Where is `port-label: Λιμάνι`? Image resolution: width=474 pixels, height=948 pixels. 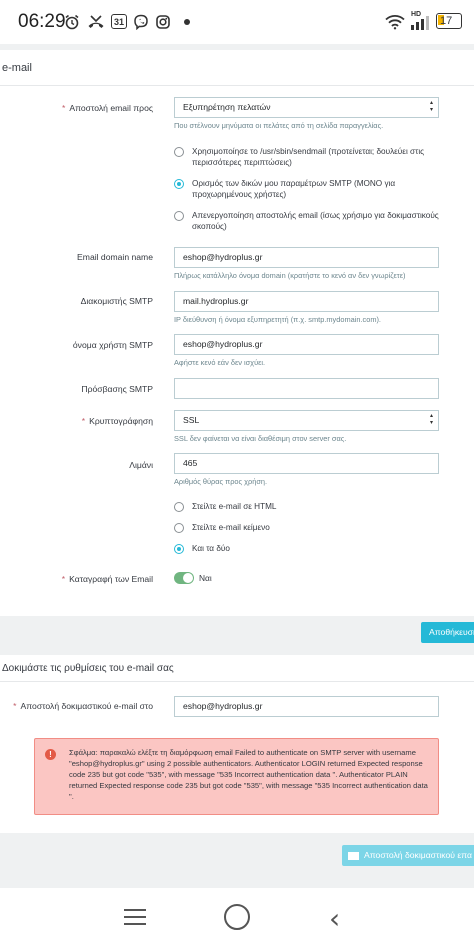 port-label: Λιμάνι is located at coordinates (141, 465).